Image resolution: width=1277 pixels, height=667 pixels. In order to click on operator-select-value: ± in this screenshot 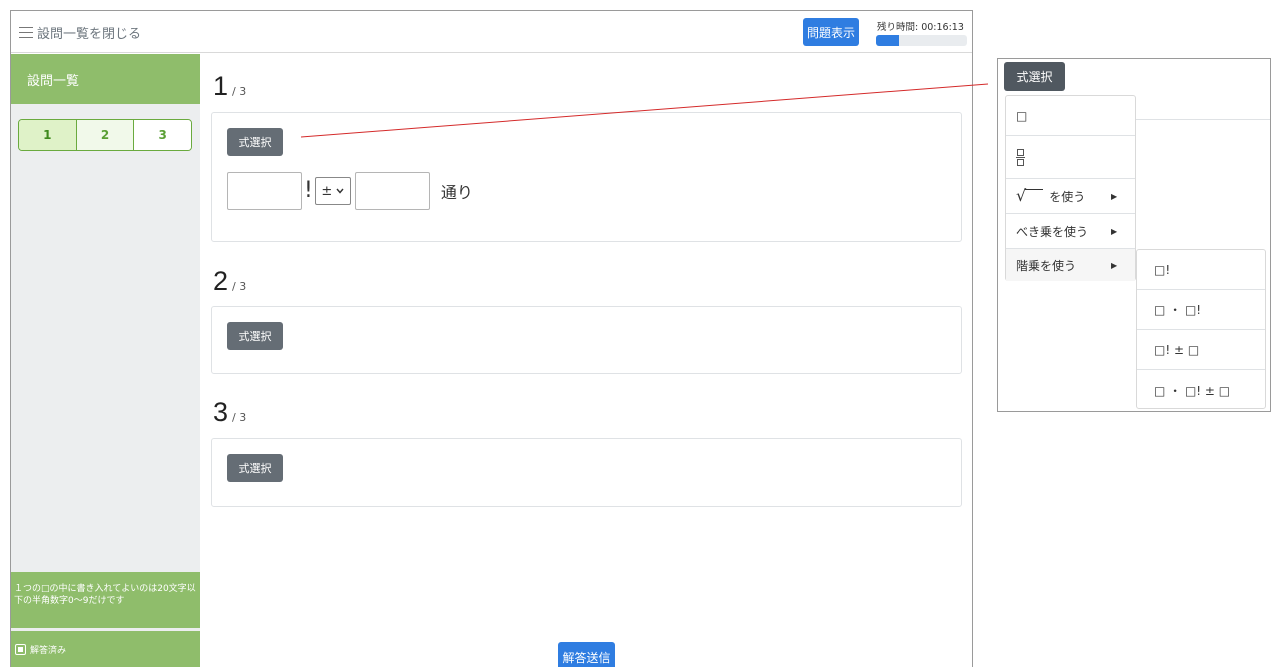, I will do `click(327, 191)`.